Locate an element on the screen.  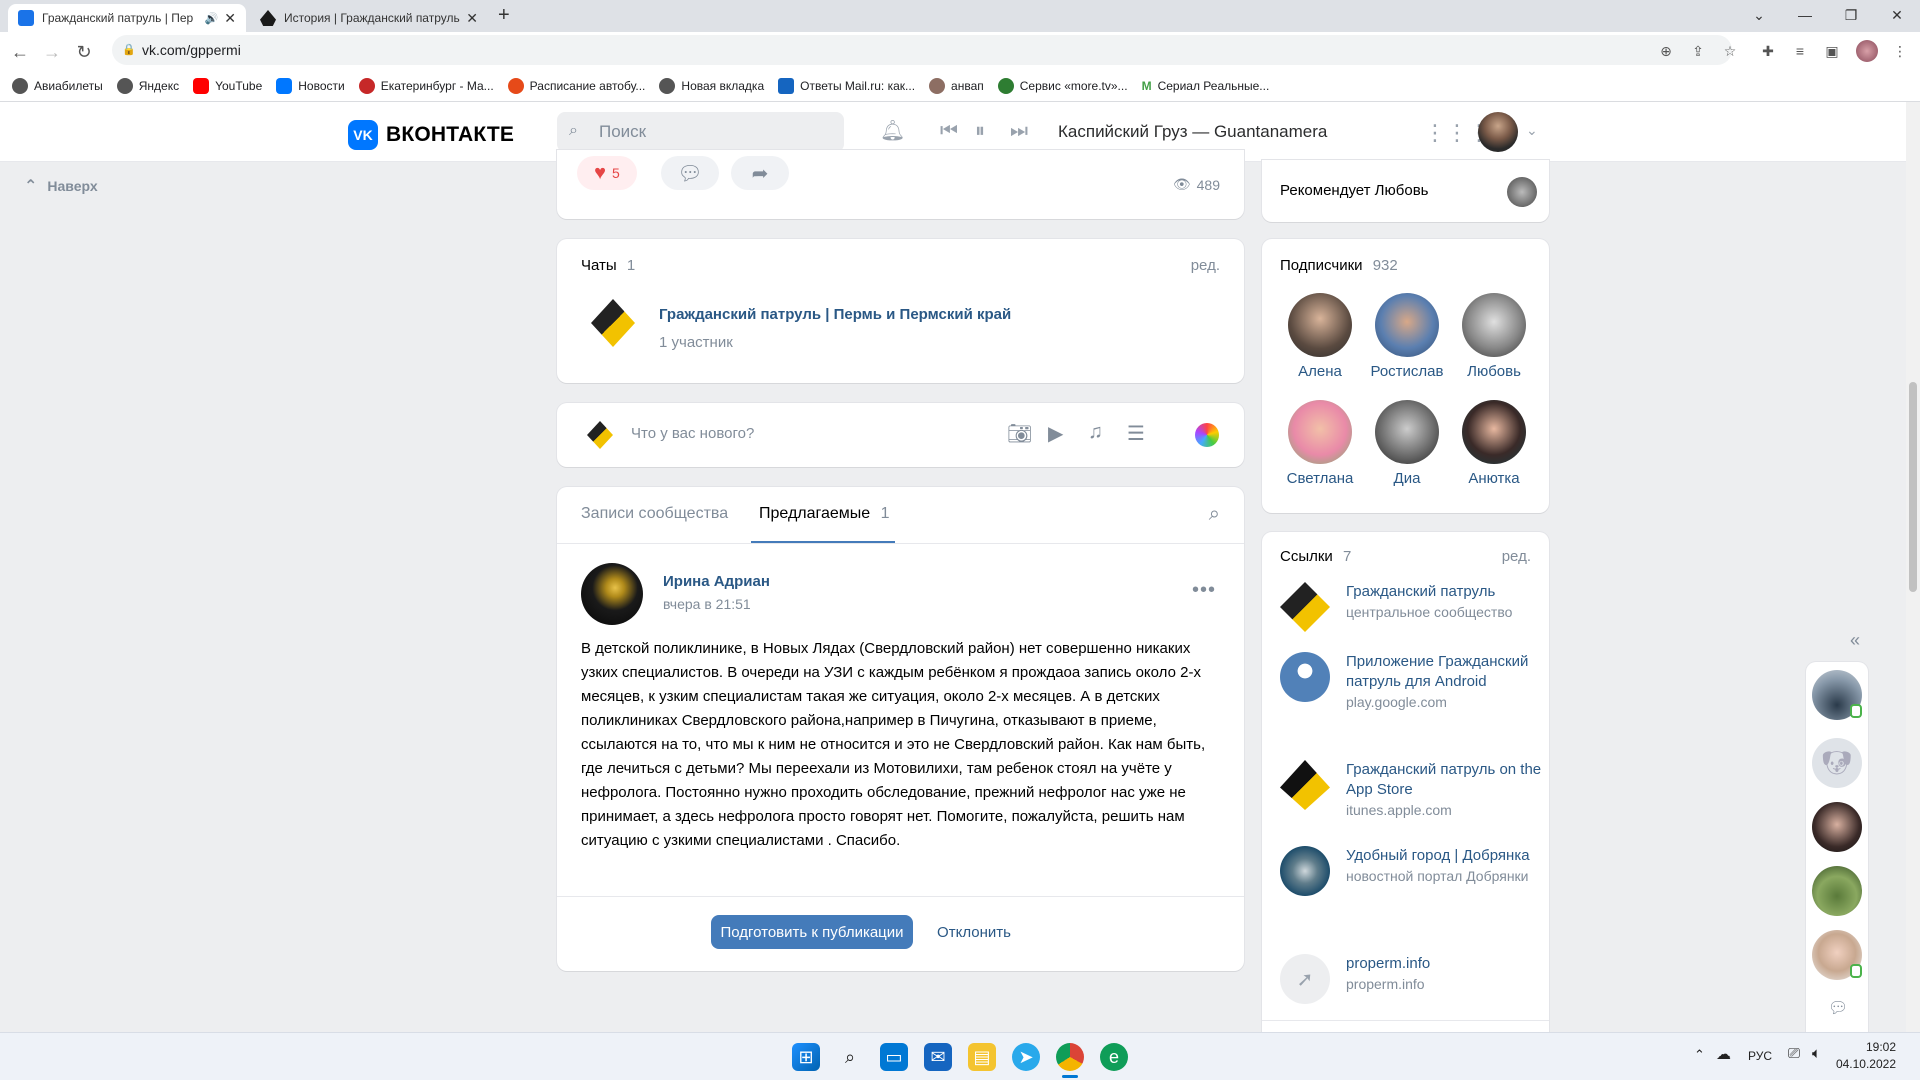
collapse-chats-icon: « is located at coordinates (1855, 640).